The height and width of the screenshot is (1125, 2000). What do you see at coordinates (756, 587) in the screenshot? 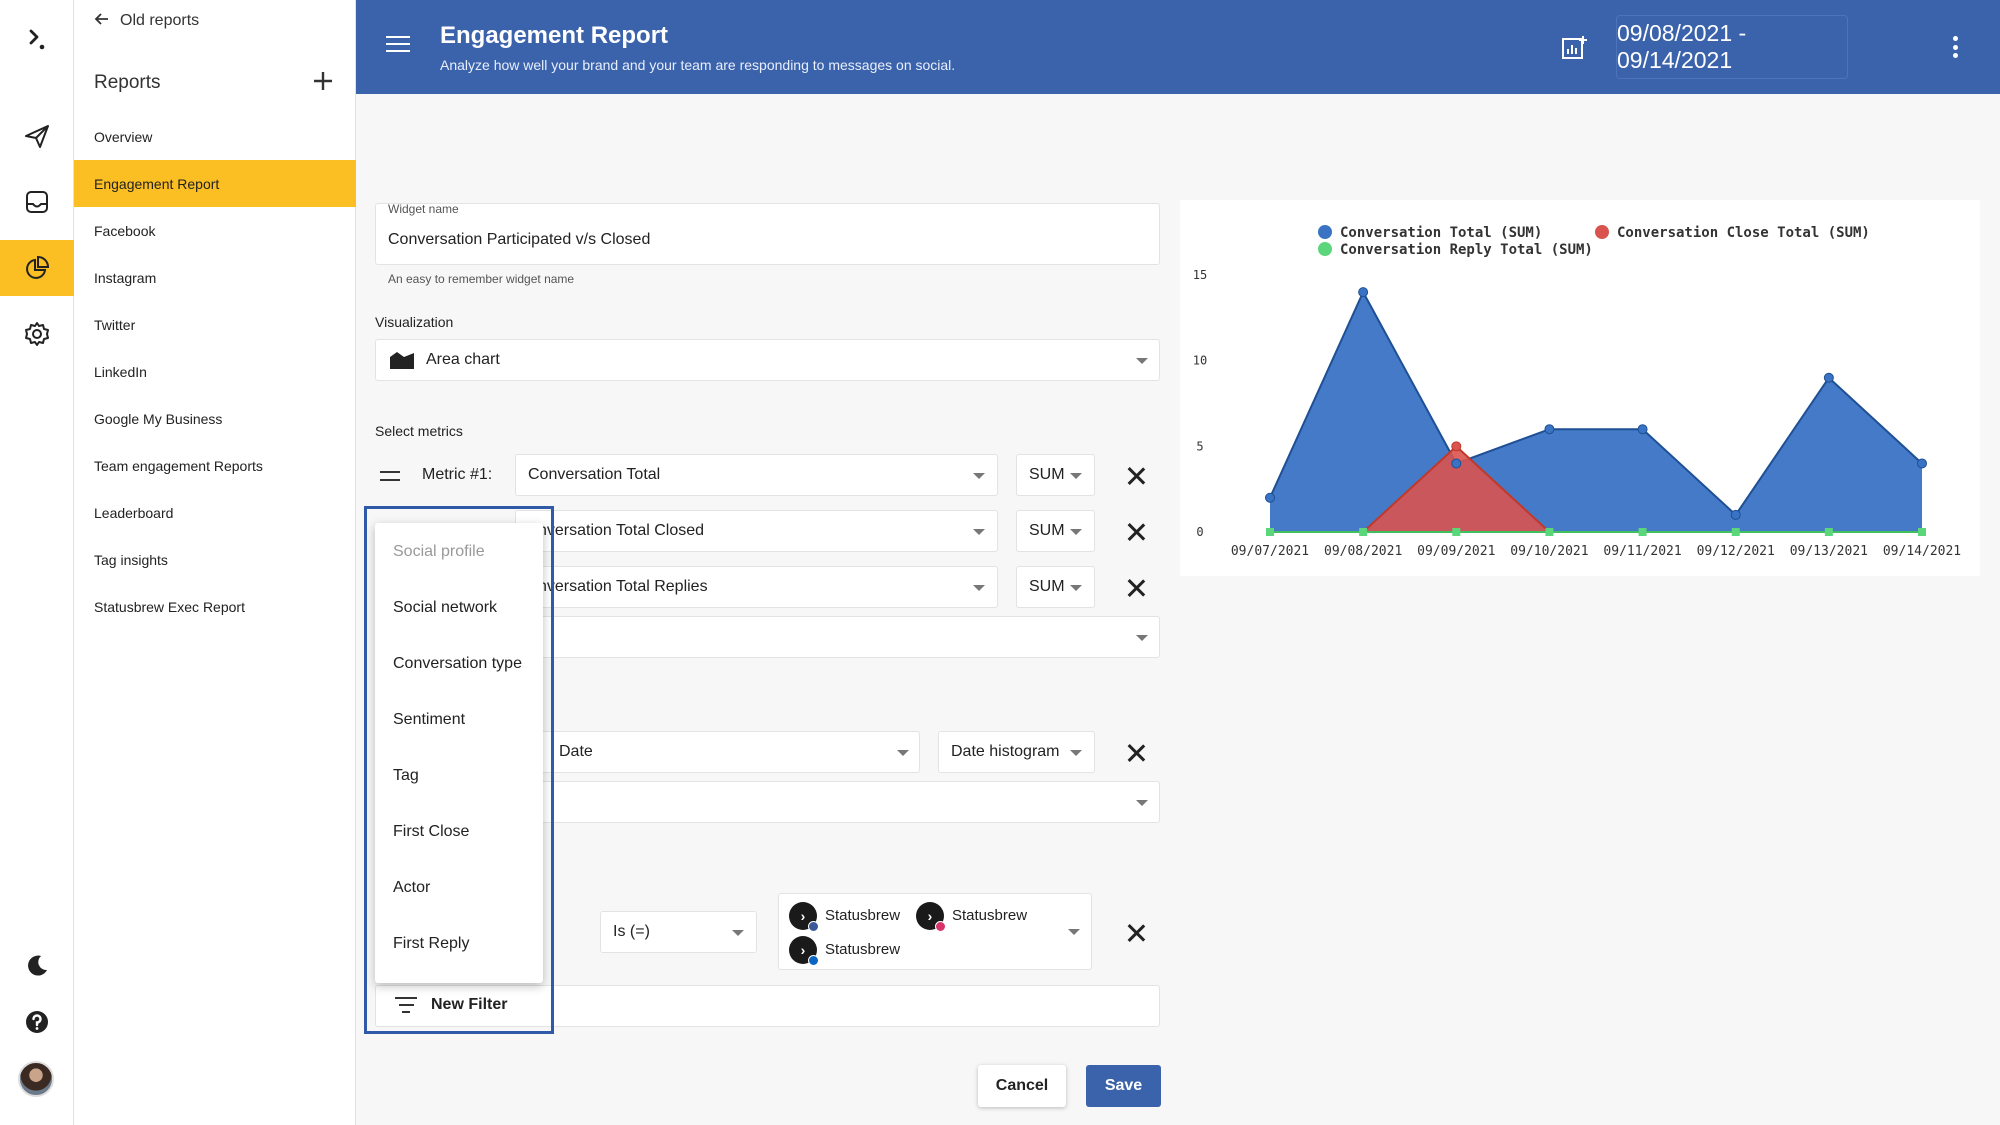
I see `metric-3-select: nversation Total Replies` at bounding box center [756, 587].